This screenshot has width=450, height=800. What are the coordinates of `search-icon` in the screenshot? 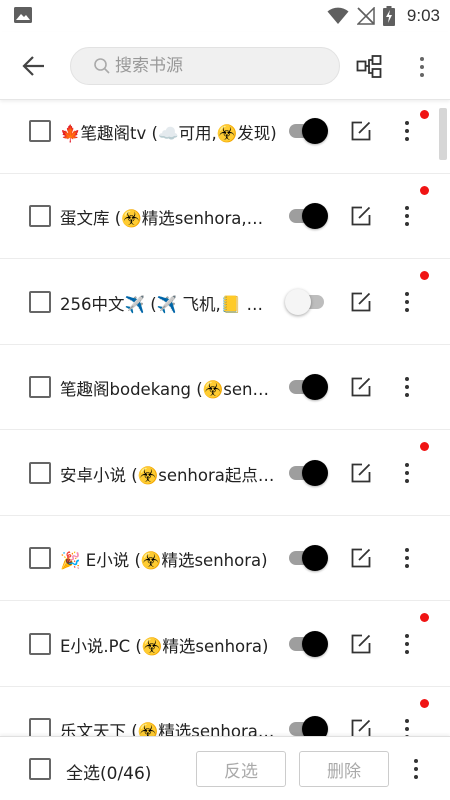 It's located at (102, 66).